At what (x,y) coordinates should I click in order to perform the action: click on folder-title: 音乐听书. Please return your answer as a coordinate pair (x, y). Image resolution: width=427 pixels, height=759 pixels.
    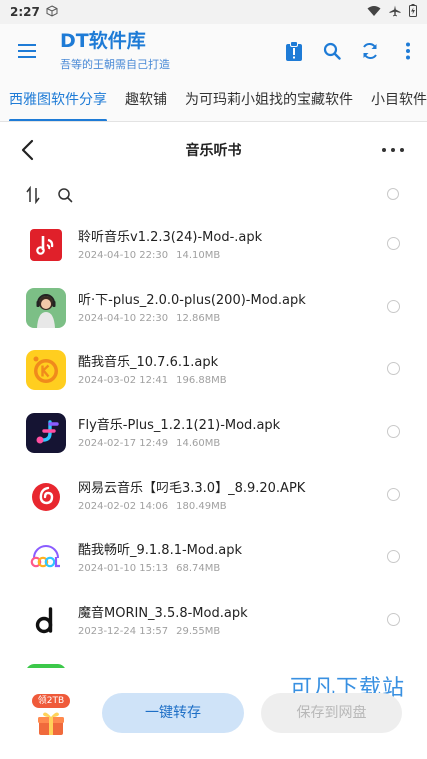
    Looking at the image, I should click on (213, 151).